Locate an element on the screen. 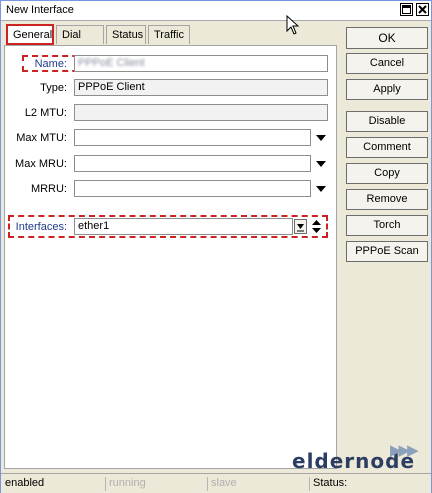 The width and height of the screenshot is (432, 493). max-mru-dropdown-icon is located at coordinates (321, 164).